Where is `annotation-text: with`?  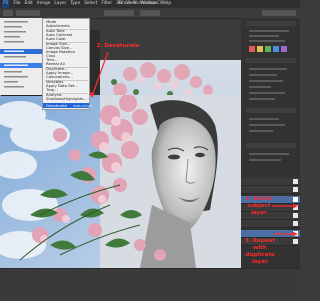 annotation-text: with is located at coordinates (260, 248).